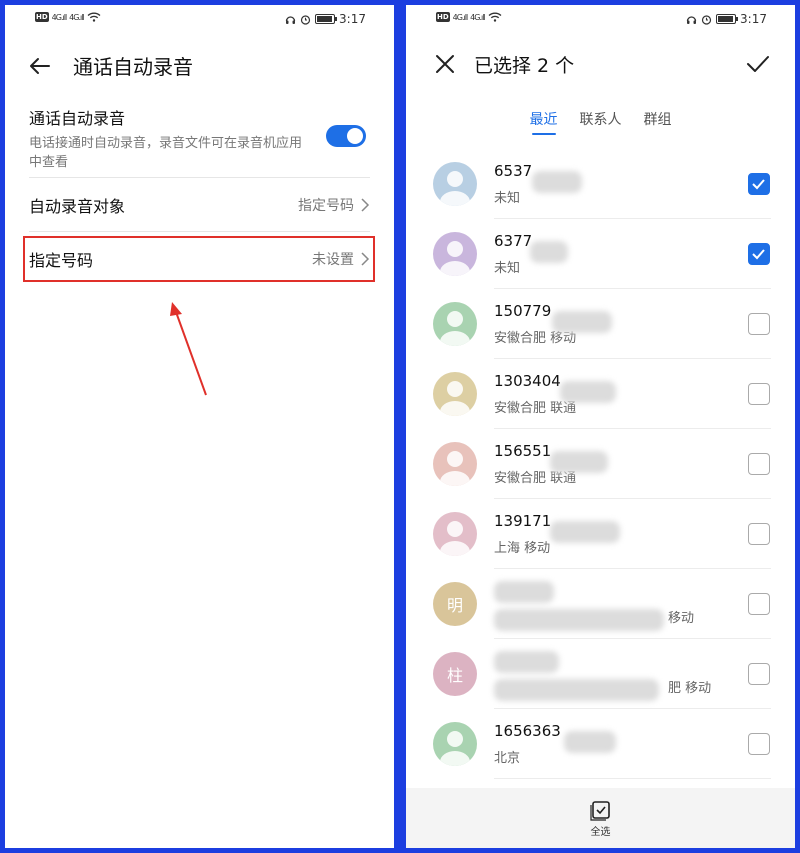 This screenshot has height=853, width=800. I want to click on pointer-arrow, so click(188, 349).